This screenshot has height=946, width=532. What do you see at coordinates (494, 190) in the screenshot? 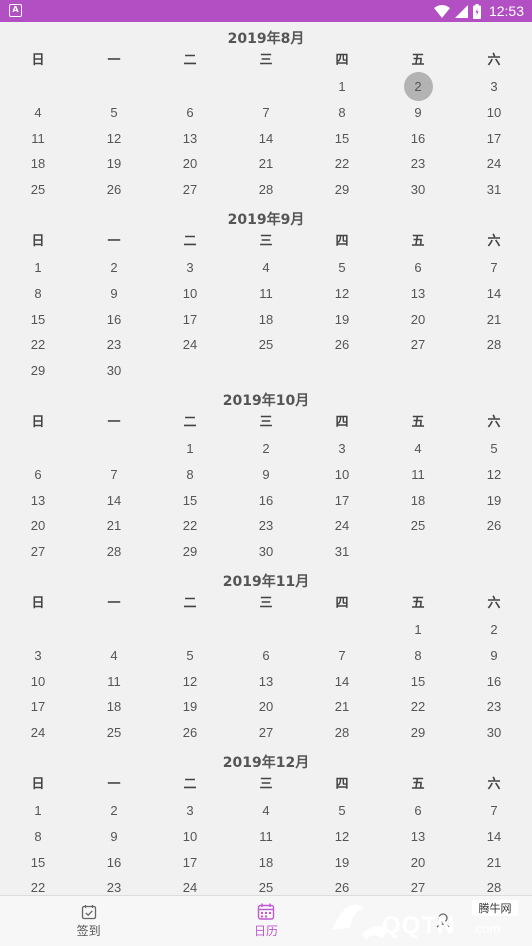
I see `day-cell: 31` at bounding box center [494, 190].